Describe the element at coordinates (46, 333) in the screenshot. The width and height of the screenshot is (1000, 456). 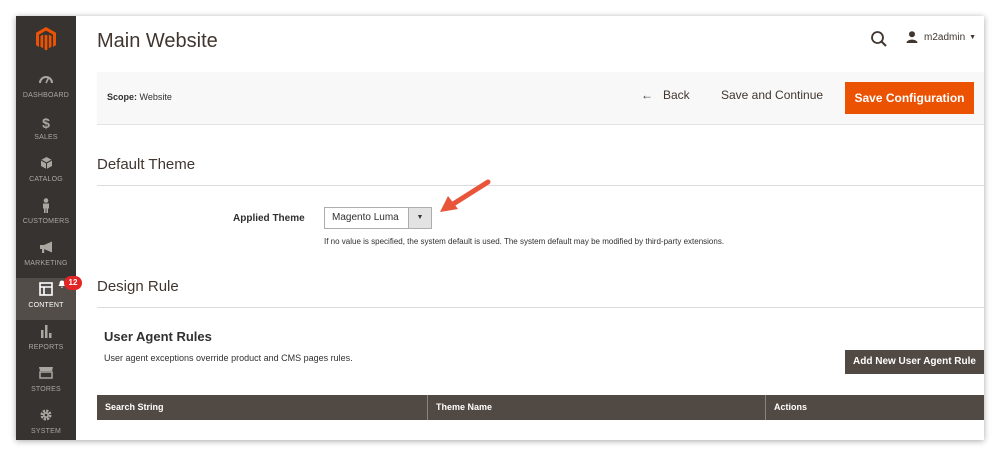
I see `bar-chart-icon` at that location.